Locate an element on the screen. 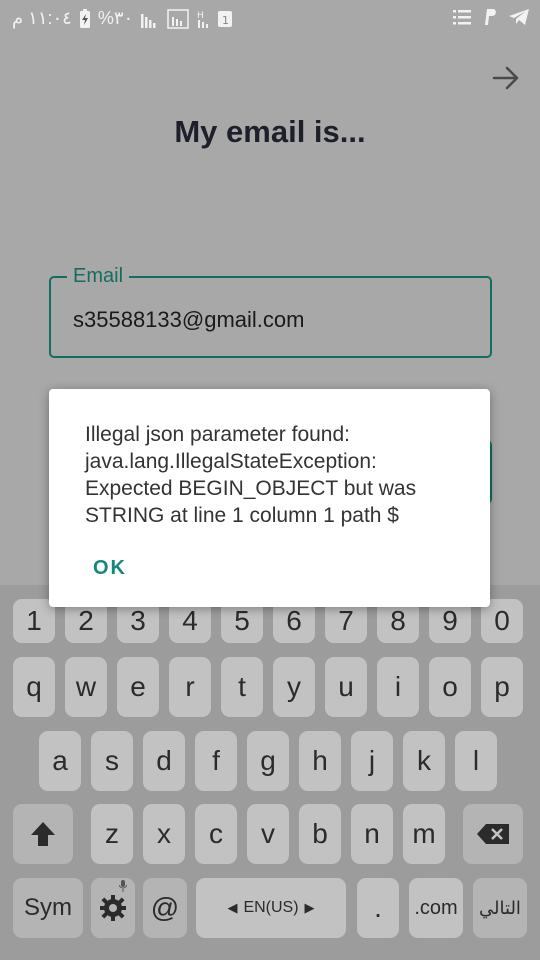 This screenshot has height=960, width=540. key-u: u is located at coordinates (346, 687).